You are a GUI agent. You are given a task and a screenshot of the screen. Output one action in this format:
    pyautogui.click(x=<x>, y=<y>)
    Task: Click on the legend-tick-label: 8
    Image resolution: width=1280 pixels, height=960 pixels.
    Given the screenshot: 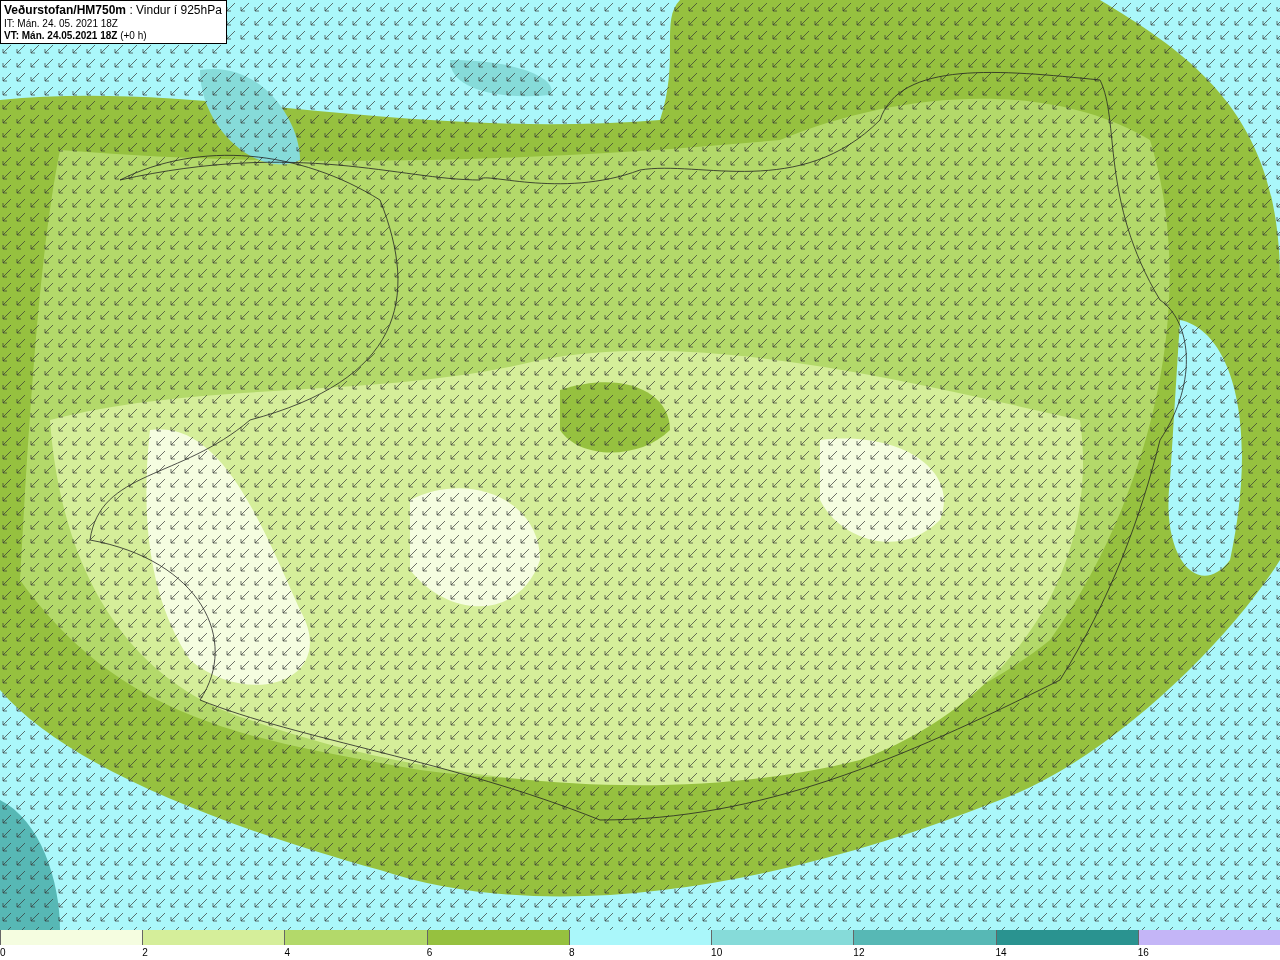 What is the action you would take?
    pyautogui.click(x=571, y=952)
    